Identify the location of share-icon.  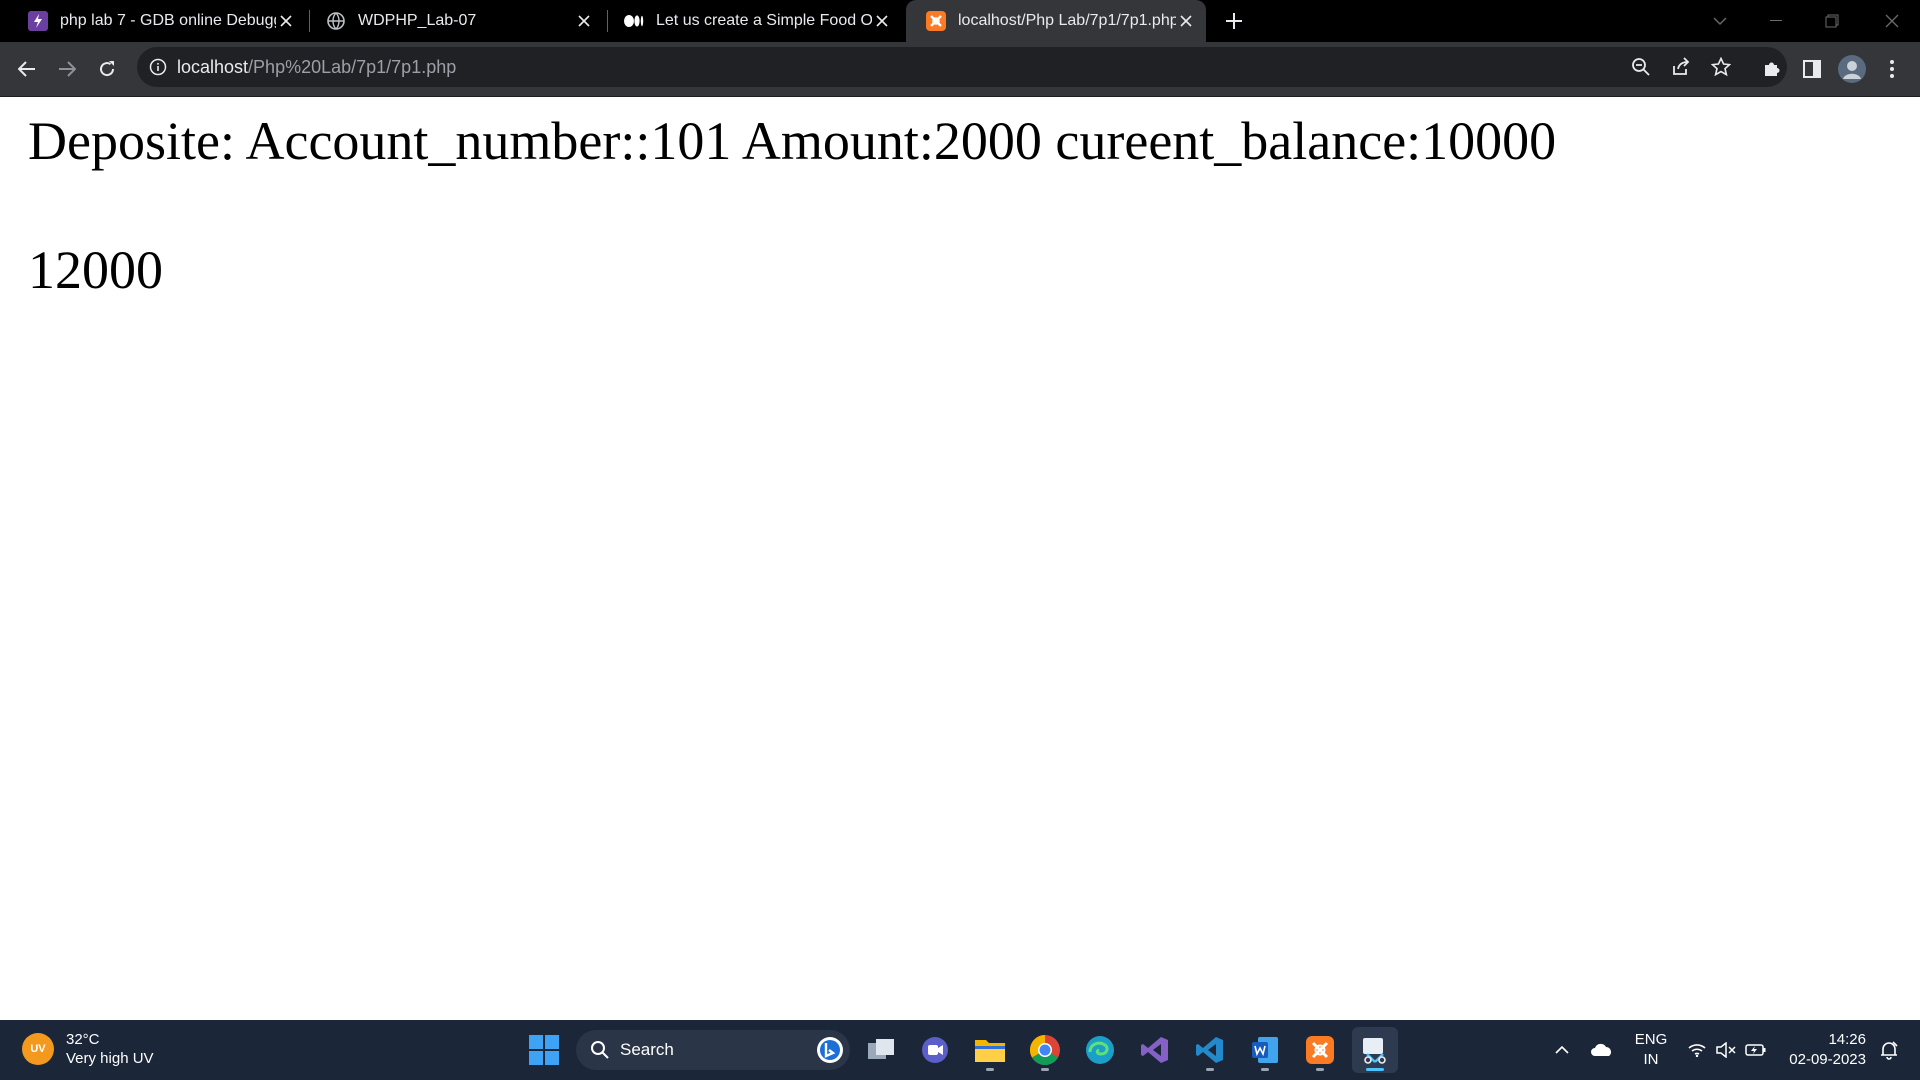
(1681, 69).